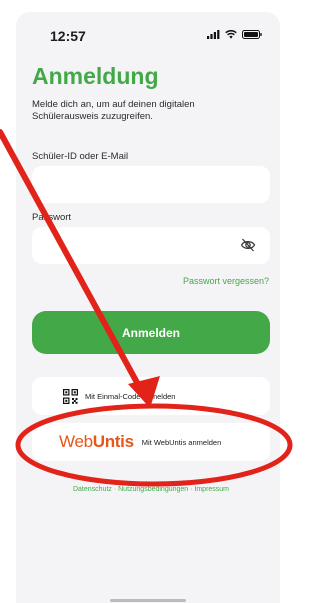  I want to click on login-button: Anmelden, so click(151, 332).